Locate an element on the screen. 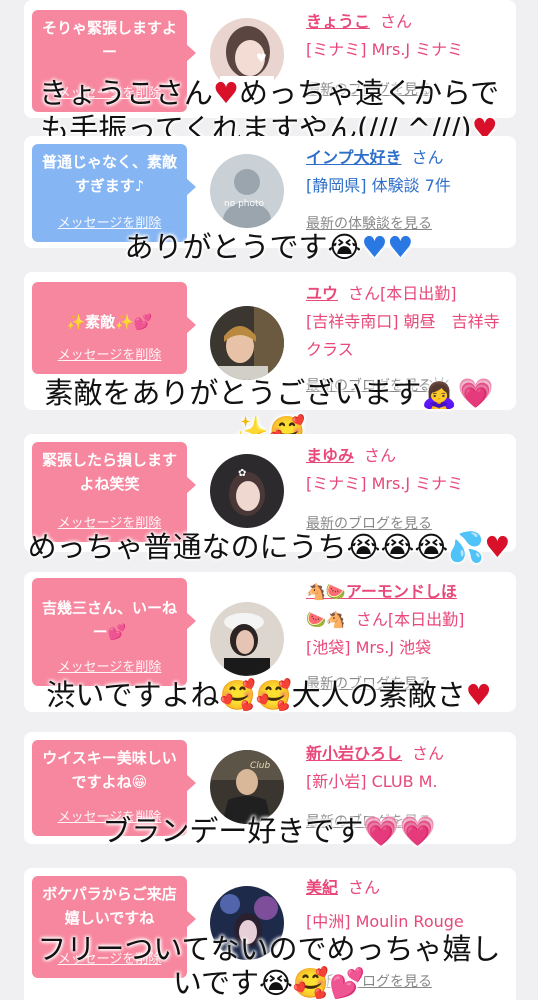 This screenshot has height=1000, width=538. svg-text: no photo is located at coordinates (244, 204).